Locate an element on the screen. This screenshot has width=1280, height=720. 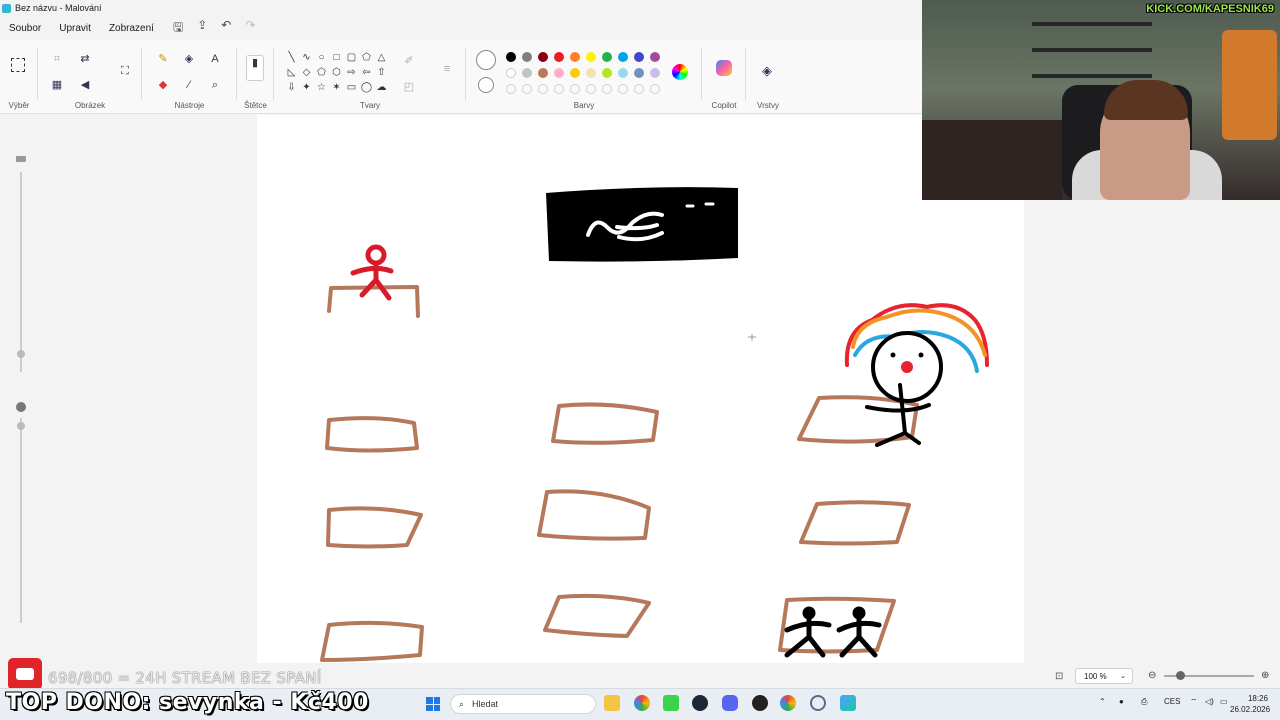
menu-view: Zobrazení is located at coordinates (131, 28).